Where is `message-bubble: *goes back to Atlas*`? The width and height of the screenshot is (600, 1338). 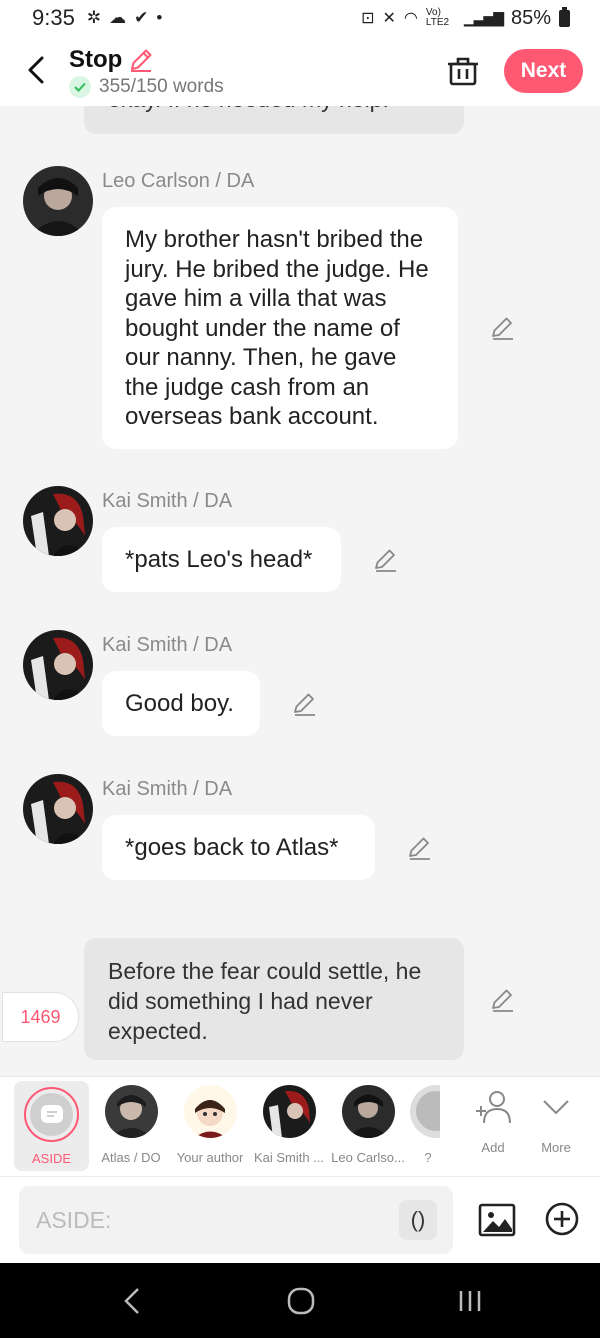
message-bubble: *goes back to Atlas* is located at coordinates (238, 847).